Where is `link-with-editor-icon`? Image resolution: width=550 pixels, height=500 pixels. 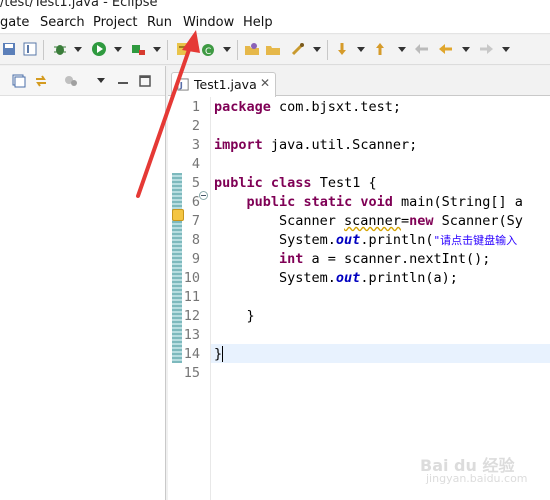
link-with-editor-icon is located at coordinates (41, 81).